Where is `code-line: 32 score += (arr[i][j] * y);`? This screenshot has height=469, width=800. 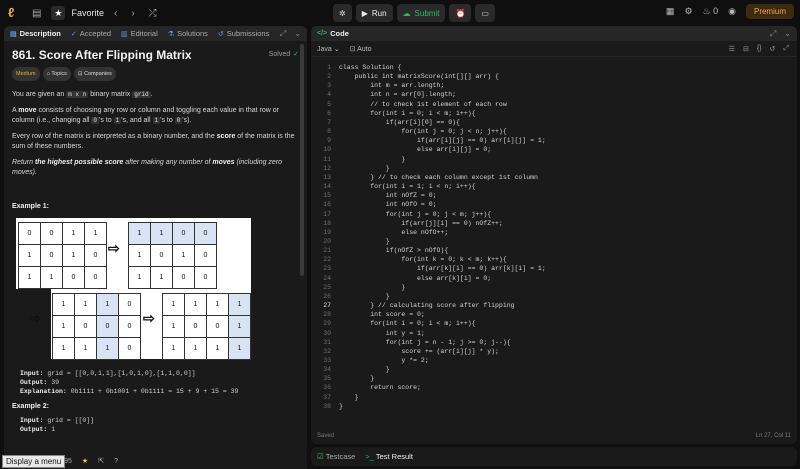
code-line: 32 score += (arr[i][j] * y); is located at coordinates (554, 351).